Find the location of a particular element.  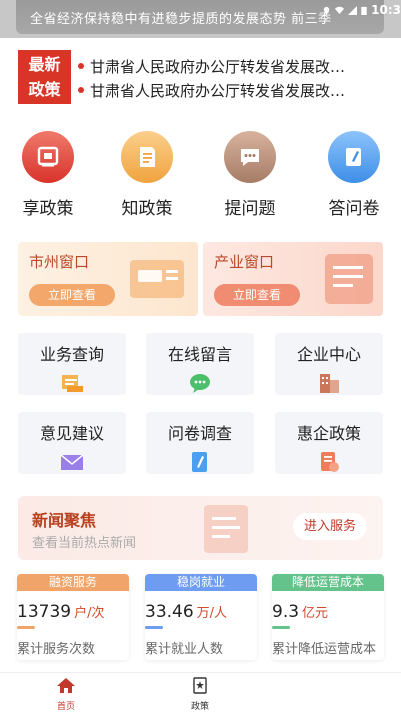

nav-label: 知政策 is located at coordinates (147, 209).